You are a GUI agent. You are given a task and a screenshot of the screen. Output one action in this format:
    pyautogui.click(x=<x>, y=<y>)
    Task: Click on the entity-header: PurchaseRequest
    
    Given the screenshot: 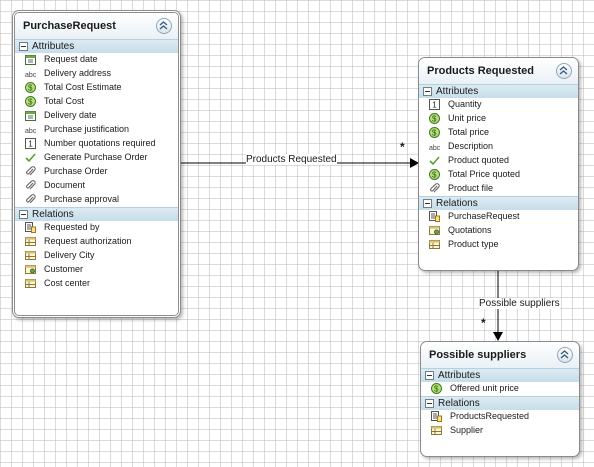 What is the action you would take?
    pyautogui.click(x=96, y=26)
    